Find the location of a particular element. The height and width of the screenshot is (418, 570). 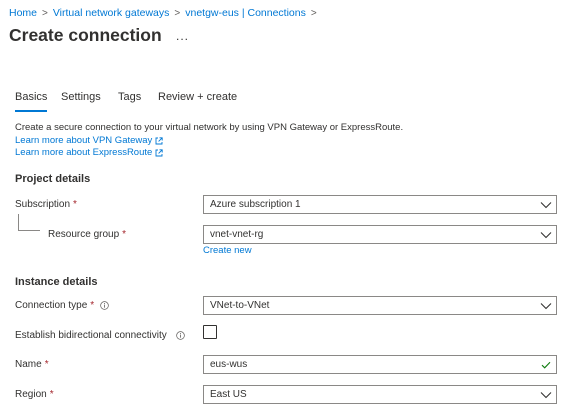

create-new-resource-group-link: Create new is located at coordinates (227, 250).